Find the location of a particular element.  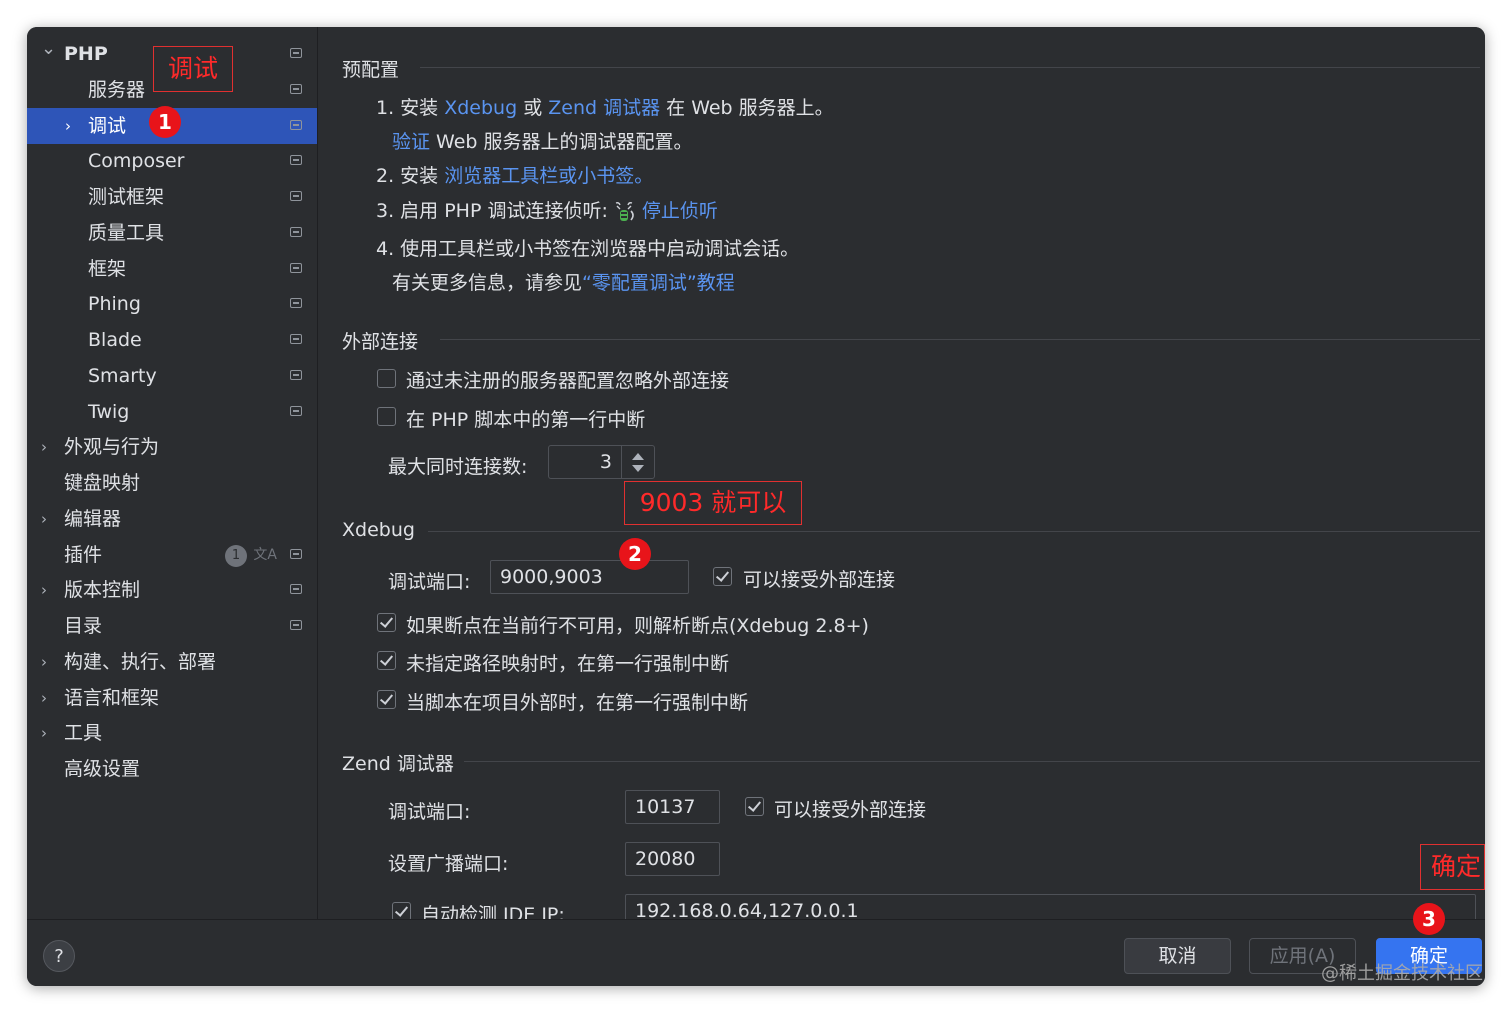

sidebar-item-label: 插件 is located at coordinates (83, 555).